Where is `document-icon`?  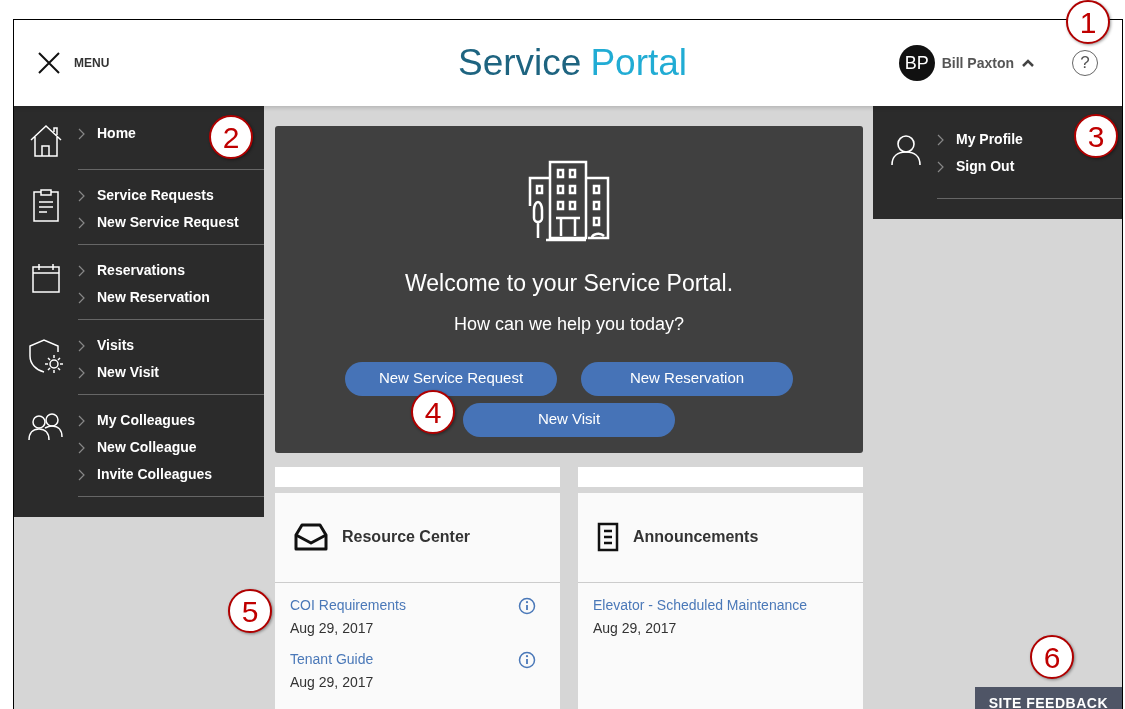
document-icon is located at coordinates (608, 537).